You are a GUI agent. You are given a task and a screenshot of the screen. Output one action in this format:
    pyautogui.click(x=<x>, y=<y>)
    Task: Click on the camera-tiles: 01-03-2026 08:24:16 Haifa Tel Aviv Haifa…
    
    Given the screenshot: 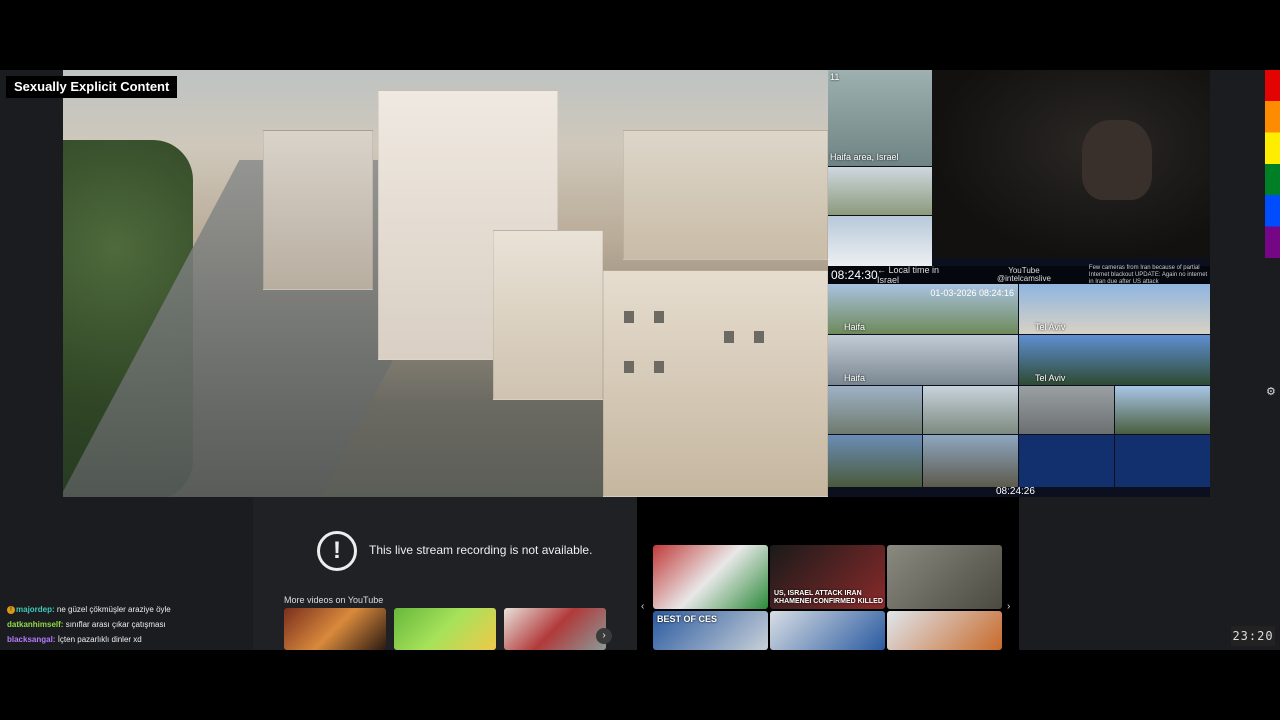 What is the action you would take?
    pyautogui.click(x=1019, y=390)
    